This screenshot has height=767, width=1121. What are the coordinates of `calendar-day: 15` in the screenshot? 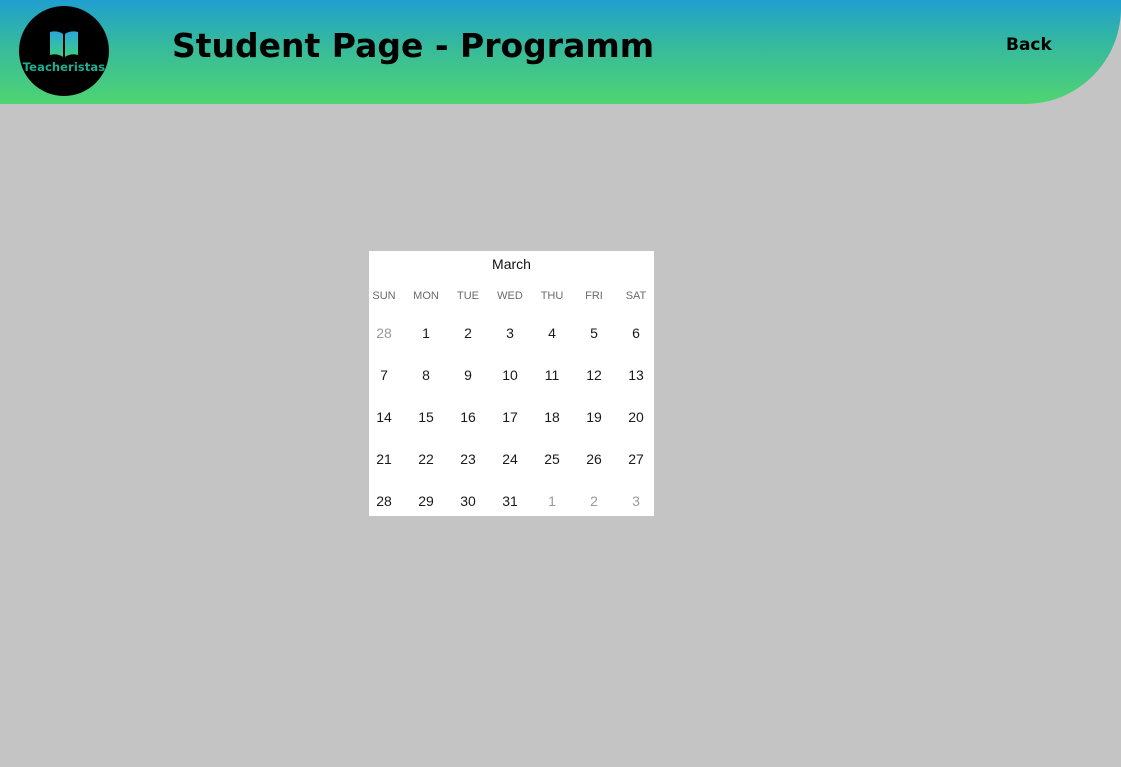 It's located at (426, 417).